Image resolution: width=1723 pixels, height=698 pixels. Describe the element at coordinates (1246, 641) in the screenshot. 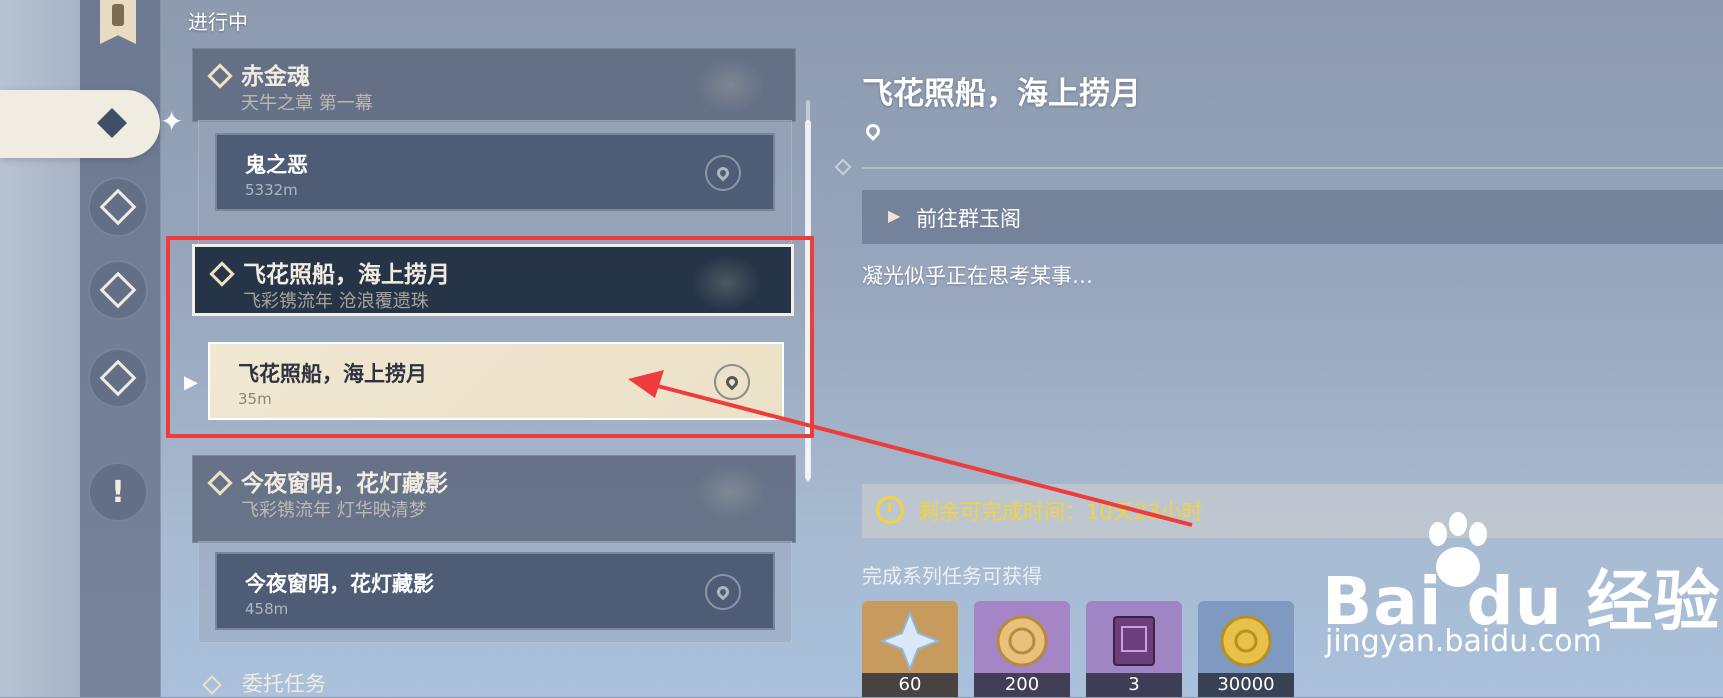

I see `mora-icon` at that location.